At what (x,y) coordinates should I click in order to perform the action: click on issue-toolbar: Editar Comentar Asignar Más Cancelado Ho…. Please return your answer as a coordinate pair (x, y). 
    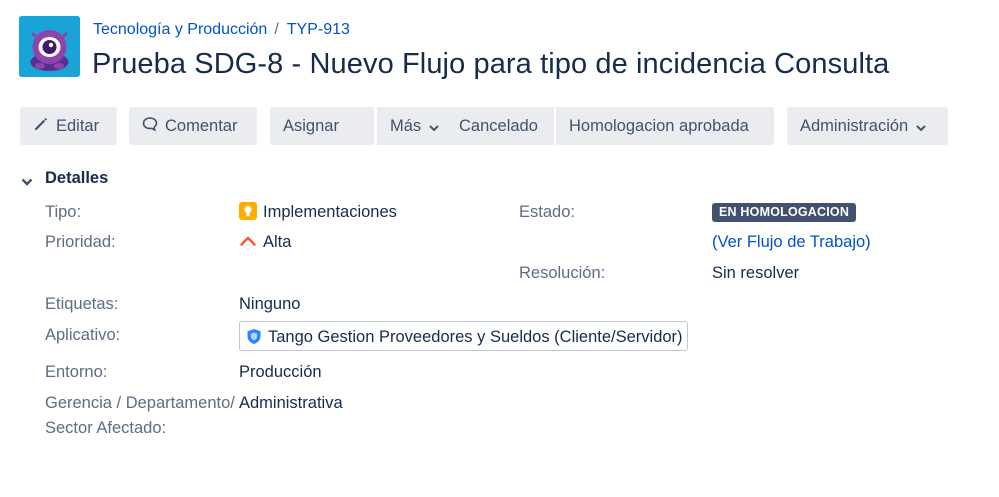
    Looking at the image, I should click on (500, 126).